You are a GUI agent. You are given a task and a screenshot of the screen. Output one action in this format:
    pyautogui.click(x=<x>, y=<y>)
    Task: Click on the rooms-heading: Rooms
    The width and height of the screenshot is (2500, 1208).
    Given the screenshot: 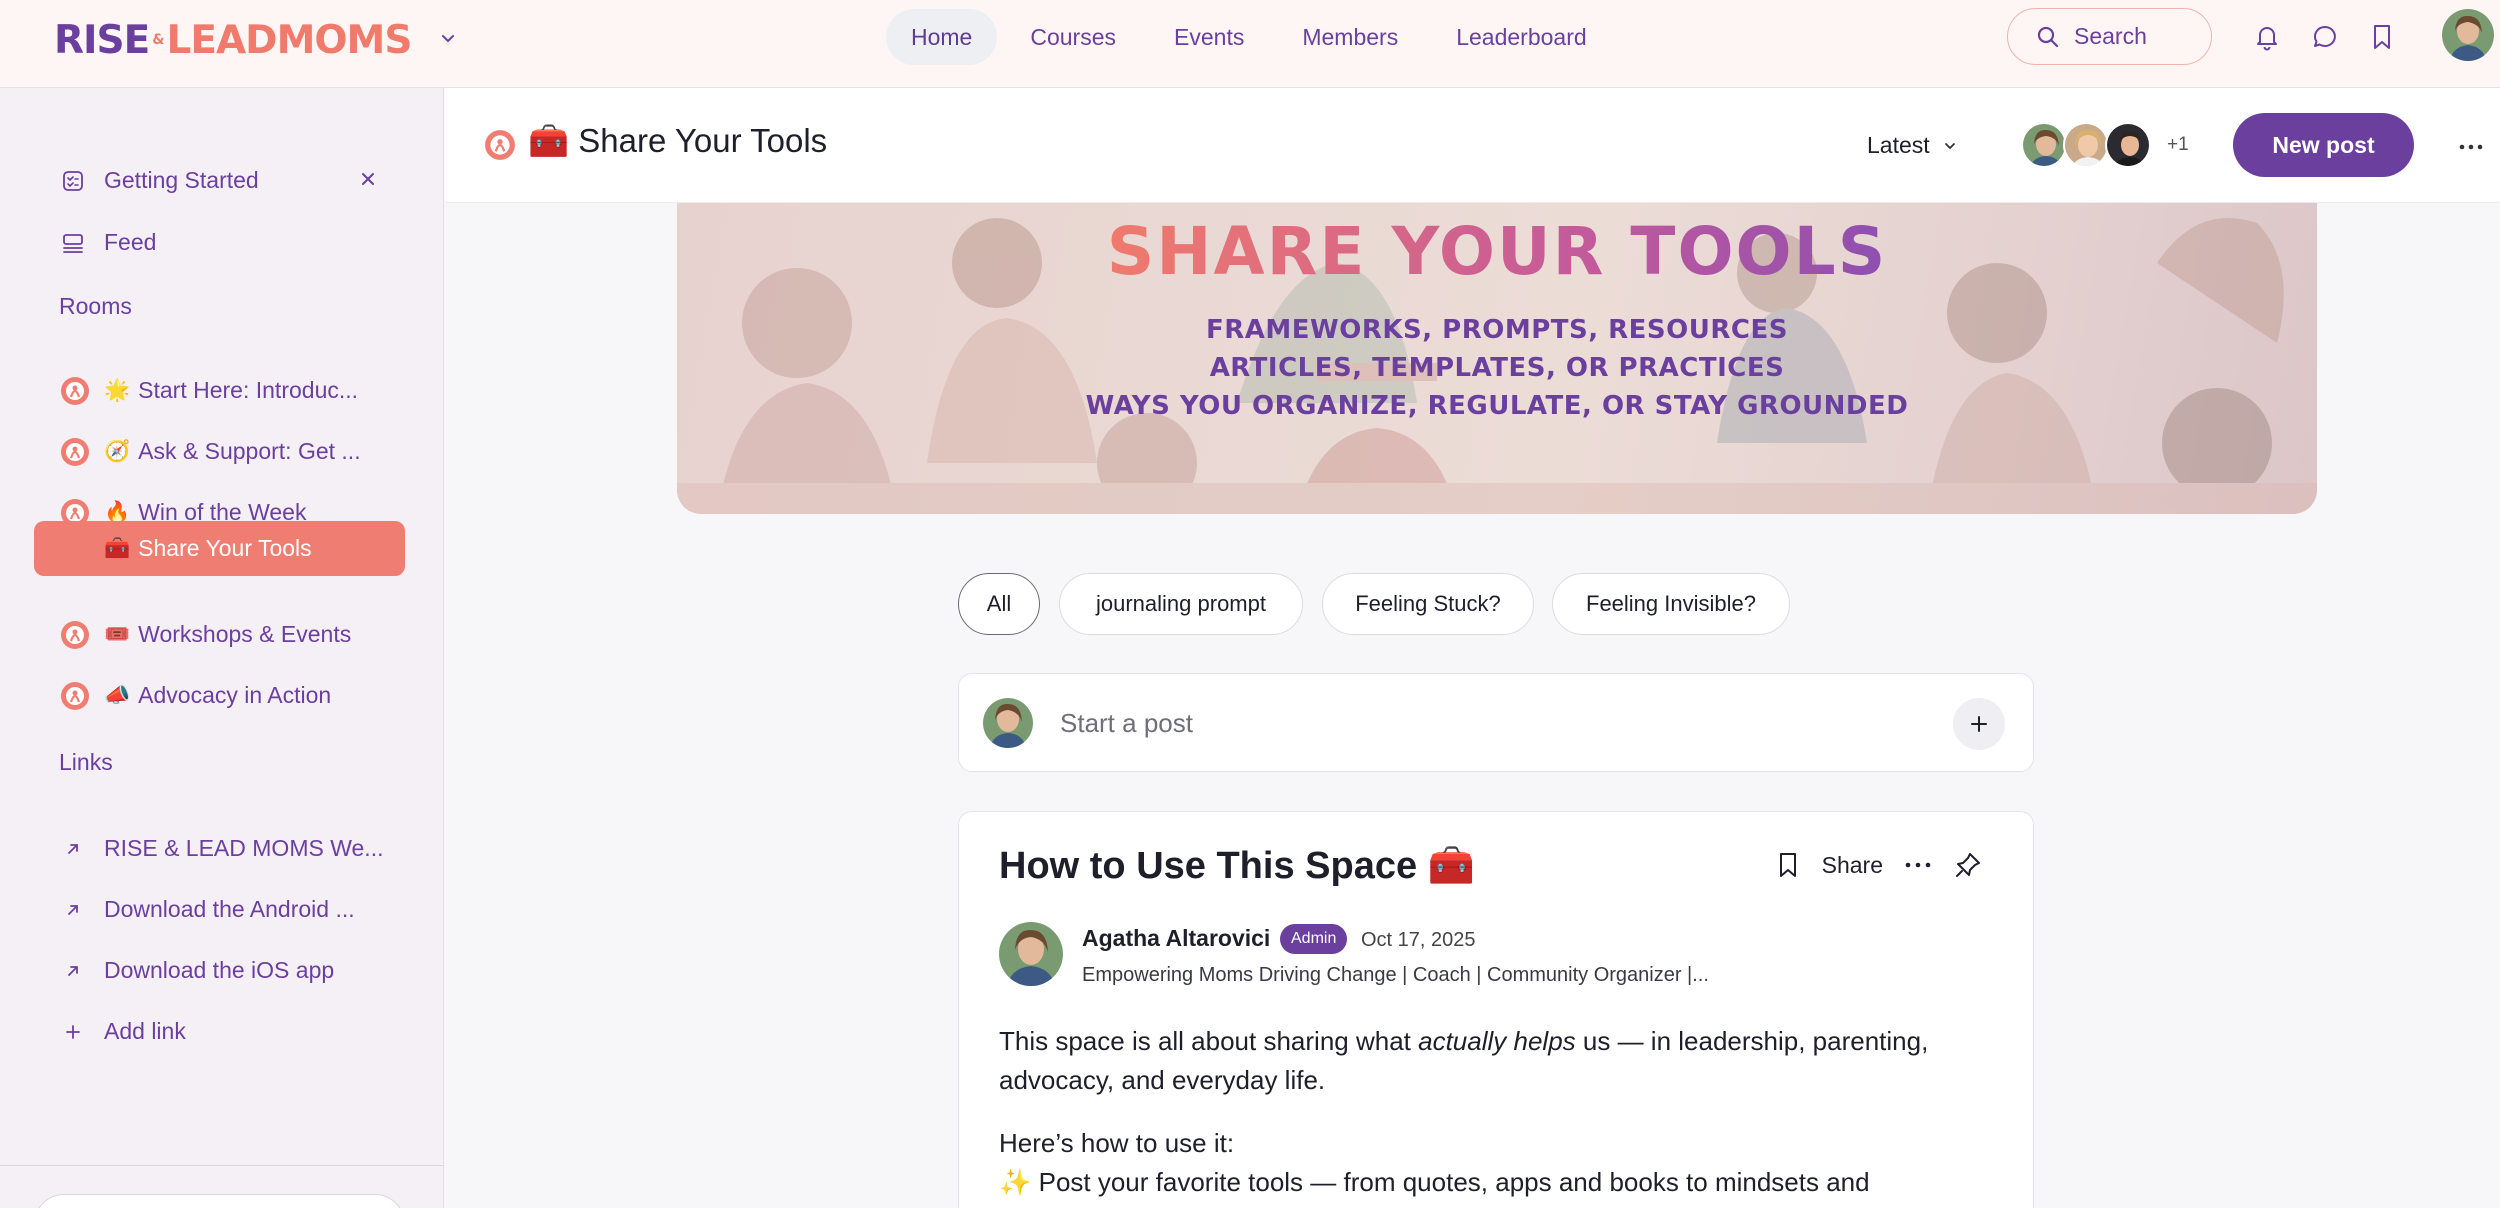 What is the action you would take?
    pyautogui.click(x=95, y=306)
    